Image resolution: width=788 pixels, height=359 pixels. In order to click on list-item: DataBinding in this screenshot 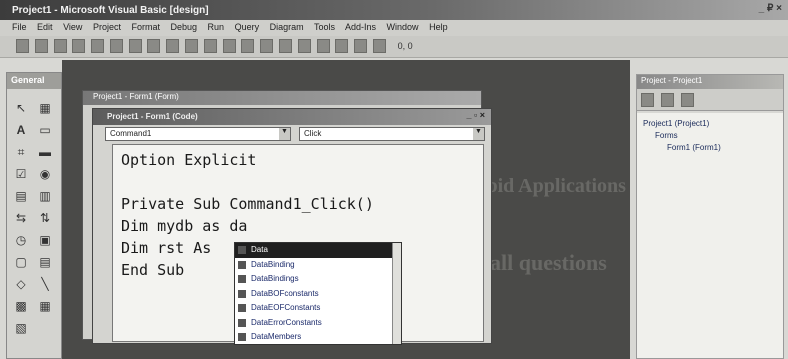, I will do `click(318, 265)`.